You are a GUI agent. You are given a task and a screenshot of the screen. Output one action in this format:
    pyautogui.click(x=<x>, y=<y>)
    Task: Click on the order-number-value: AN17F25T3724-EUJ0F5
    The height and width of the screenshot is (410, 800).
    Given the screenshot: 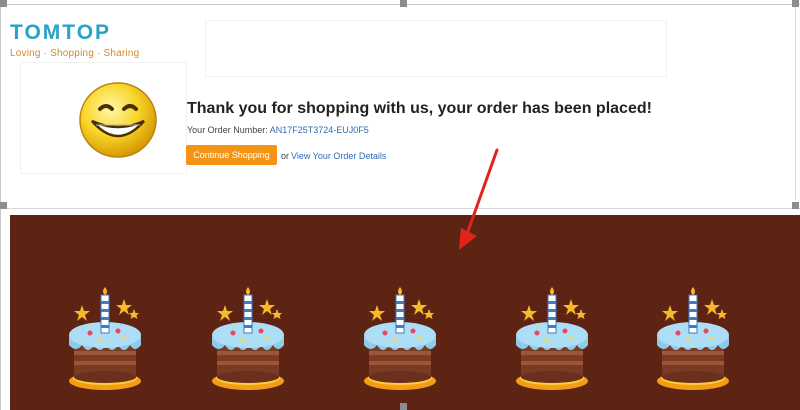 What is the action you would take?
    pyautogui.click(x=319, y=130)
    